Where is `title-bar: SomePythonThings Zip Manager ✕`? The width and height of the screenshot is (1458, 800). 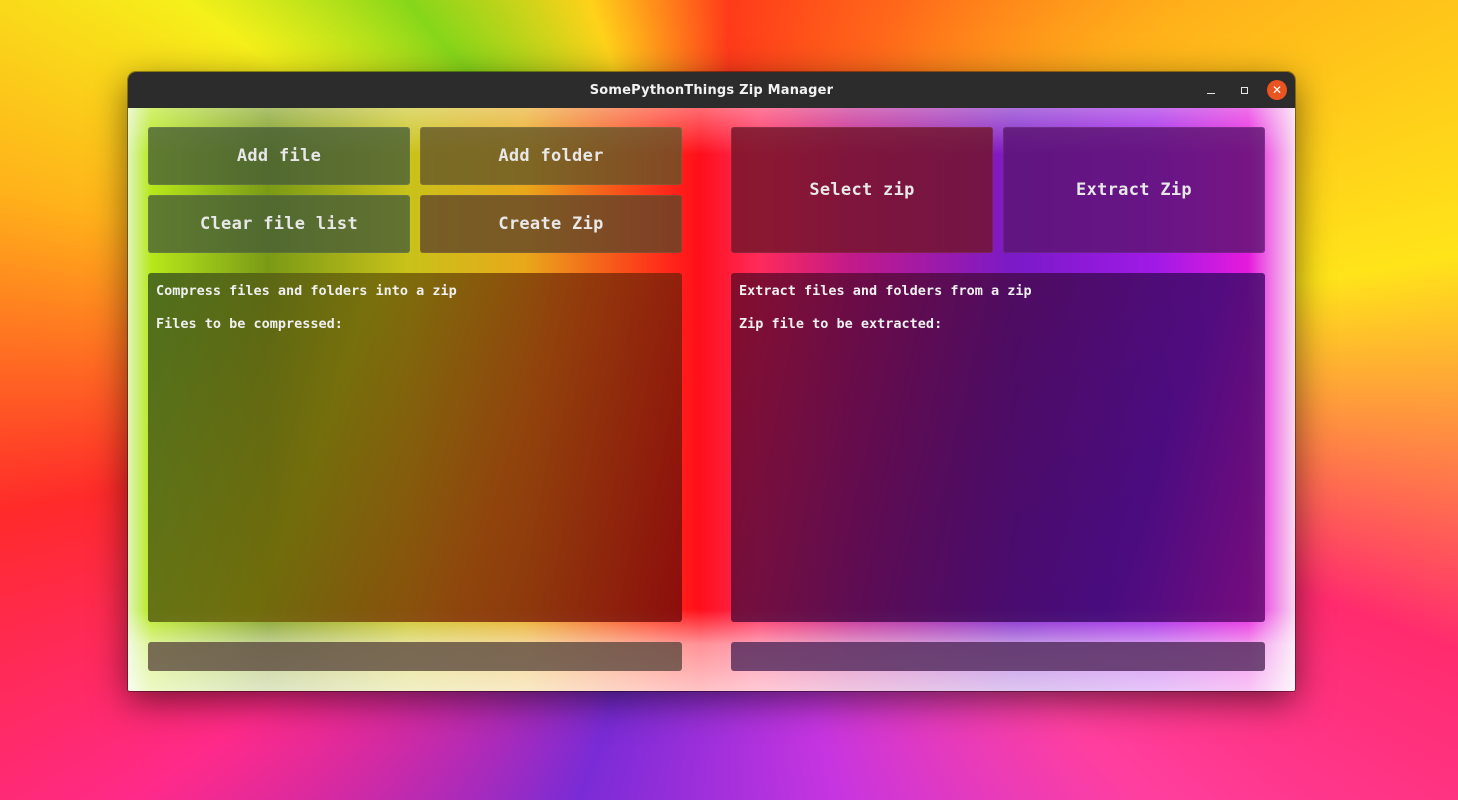 title-bar: SomePythonThings Zip Manager ✕ is located at coordinates (711, 90).